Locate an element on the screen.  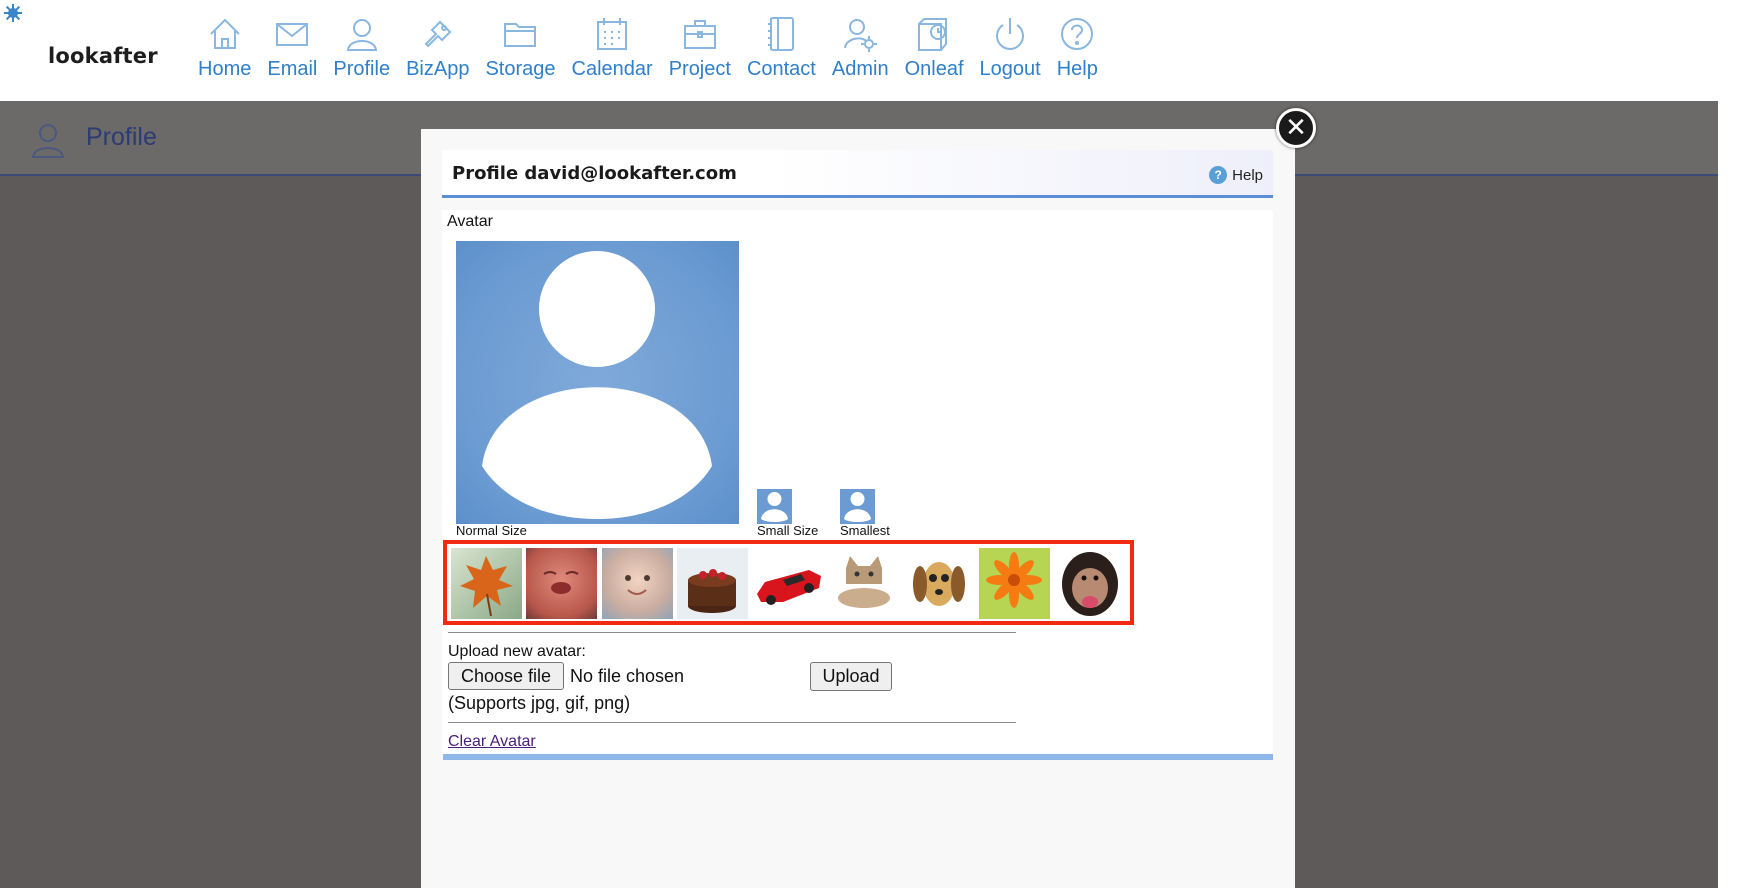
avatar-smallest-size is located at coordinates (857, 506).